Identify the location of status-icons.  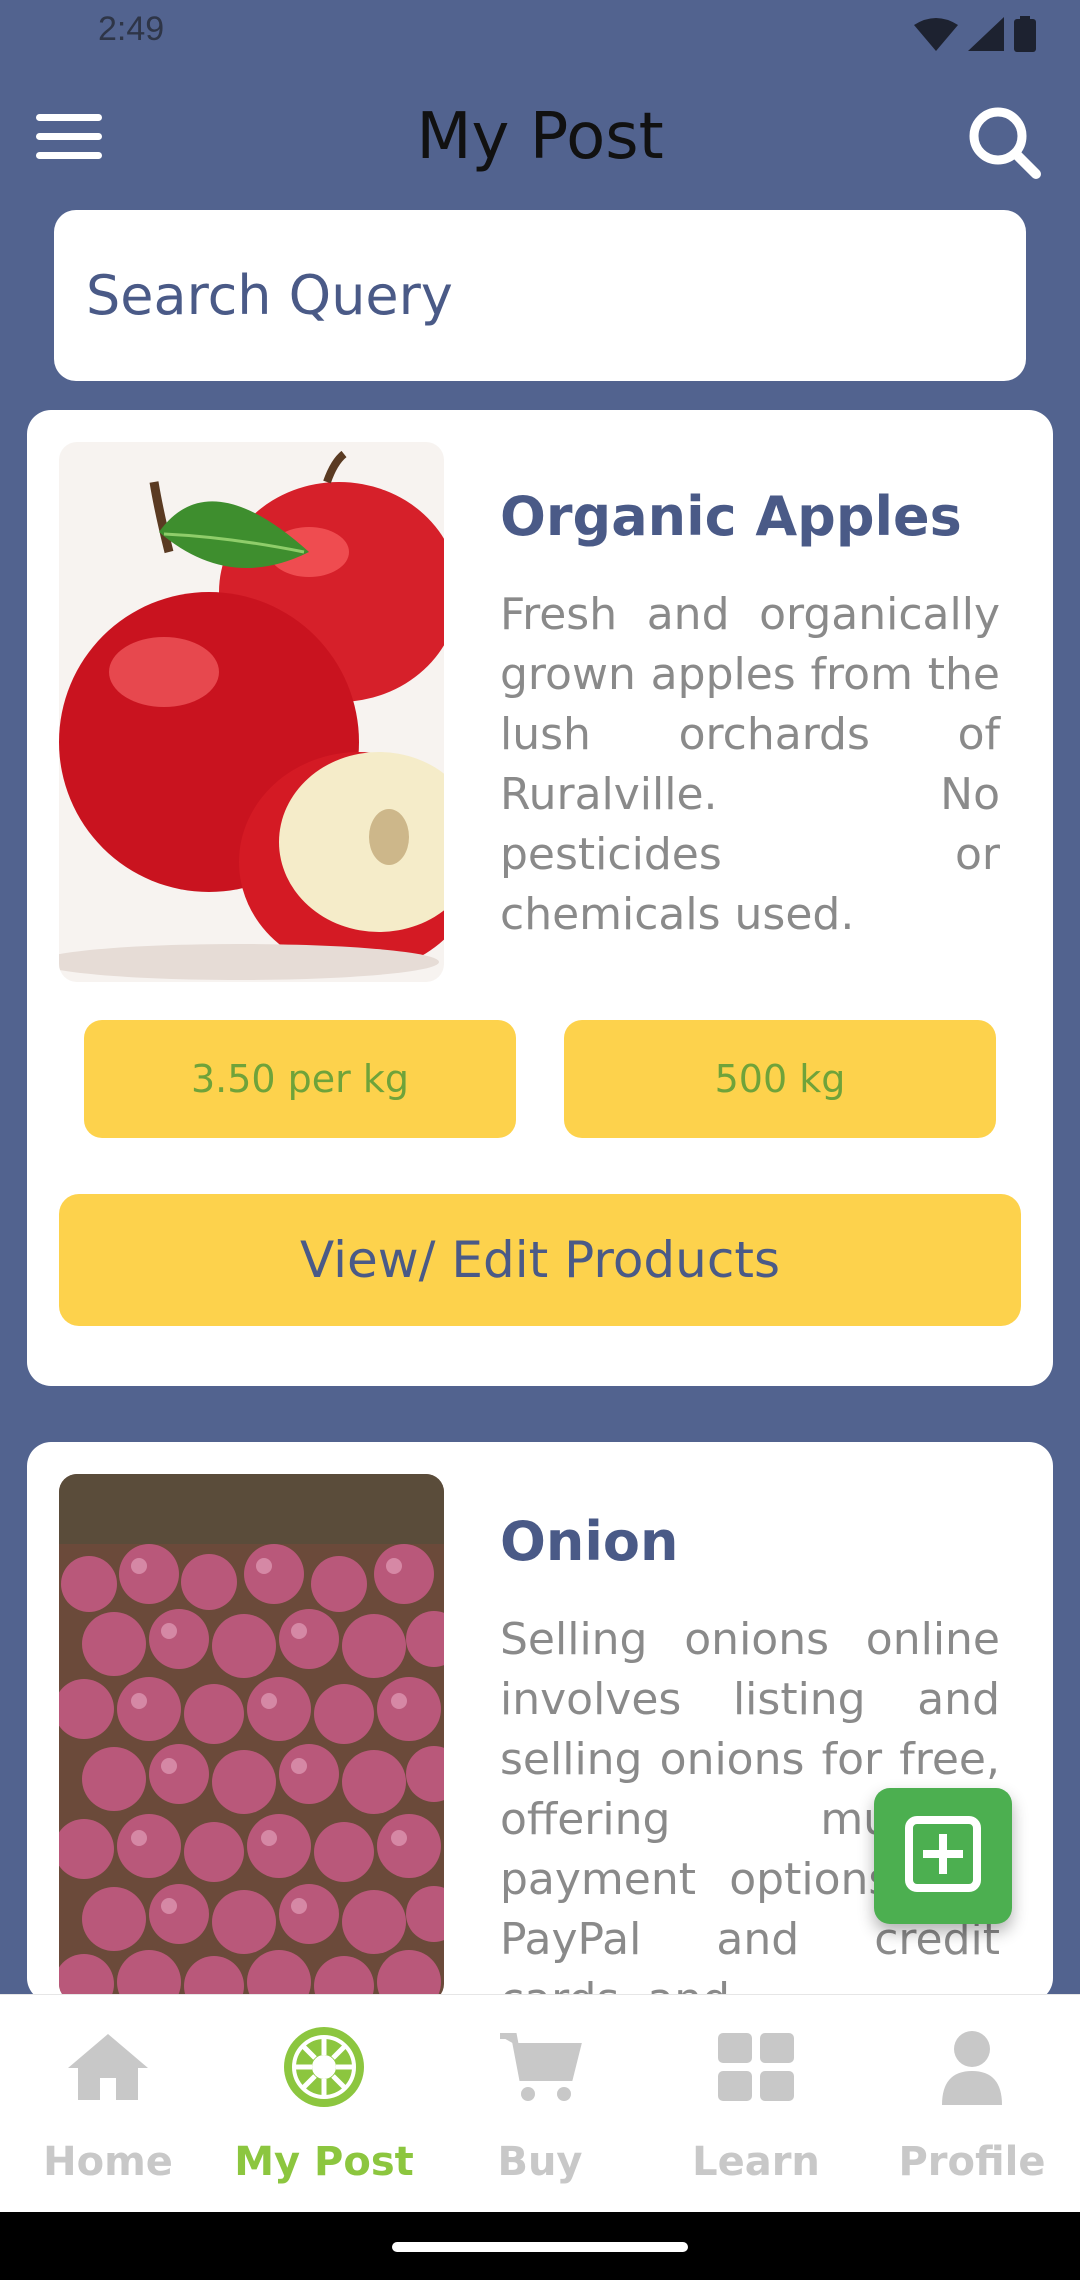
(975, 36).